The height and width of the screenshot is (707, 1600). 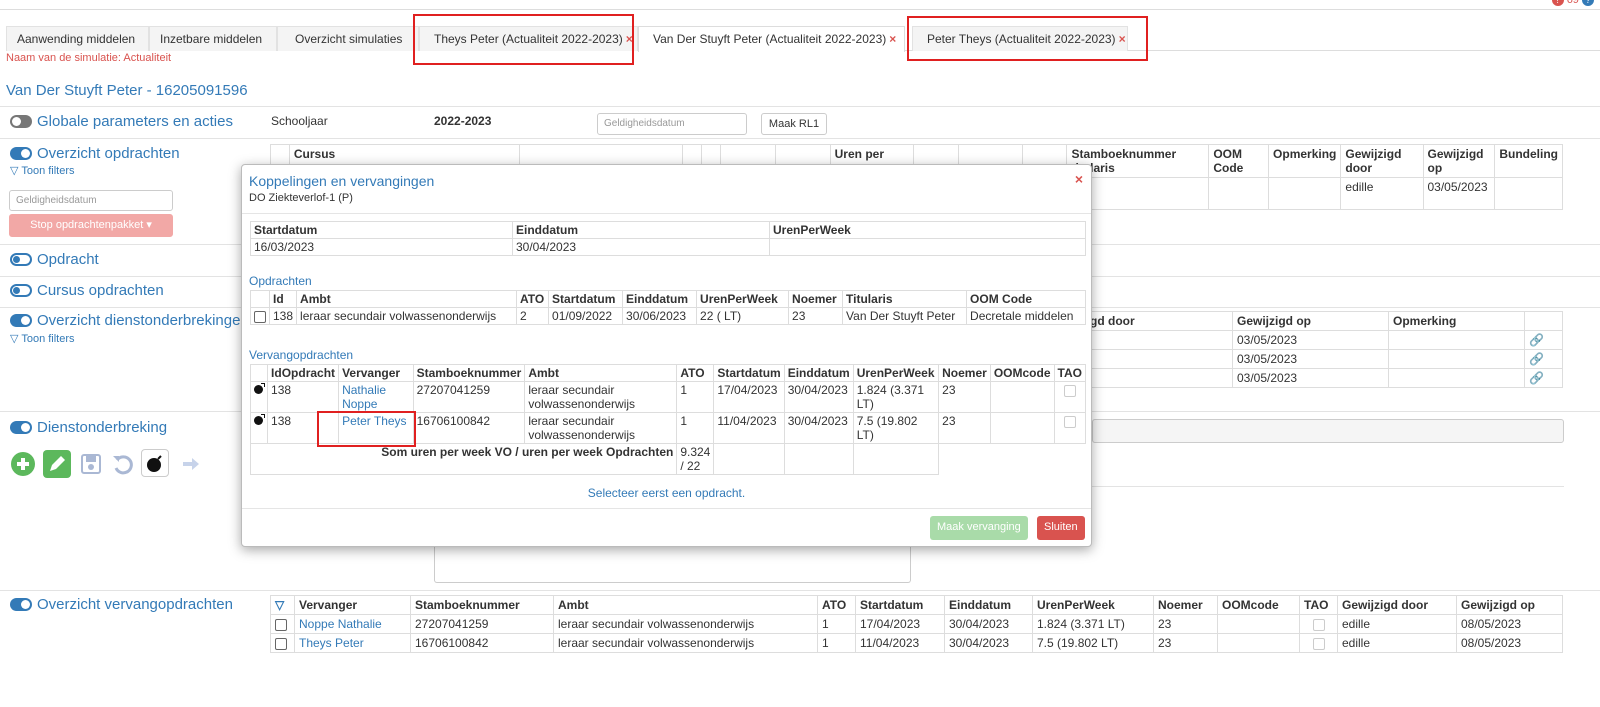 I want to click on table-header, so click(x=260, y=299).